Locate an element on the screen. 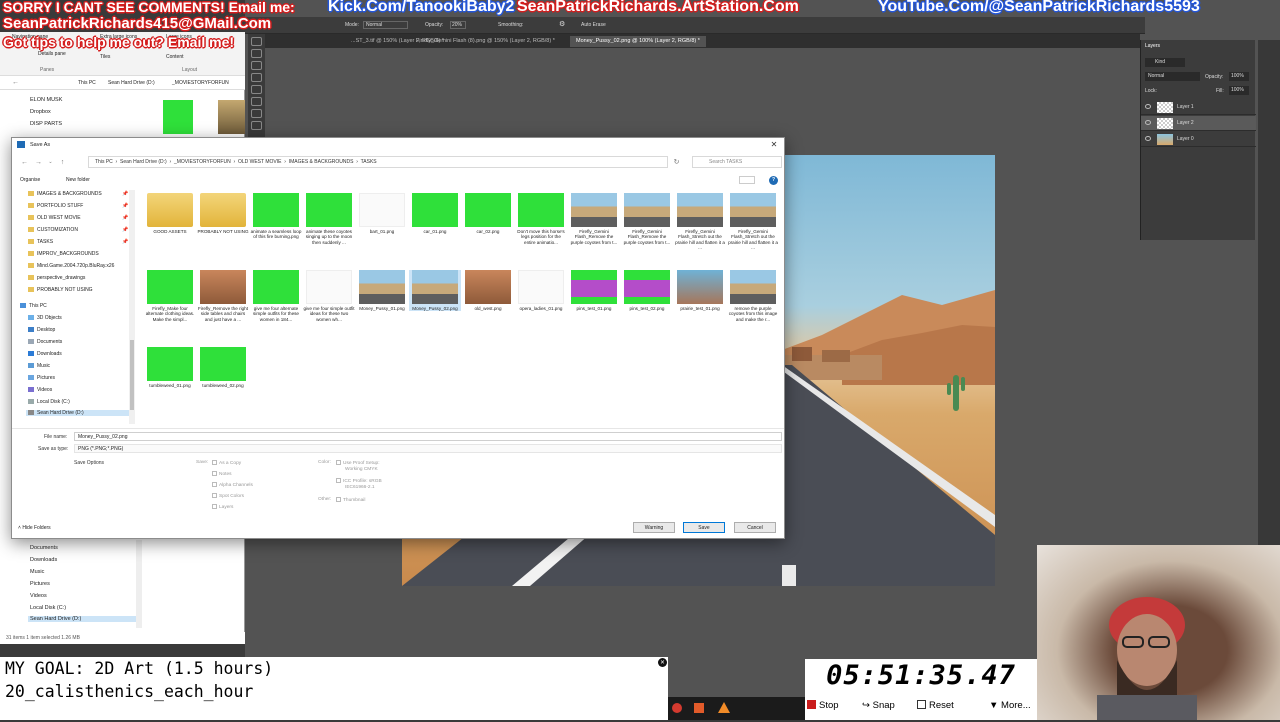 Image resolution: width=1280 pixels, height=722 pixels. sidebar-item: Pictures is located at coordinates (41, 378).